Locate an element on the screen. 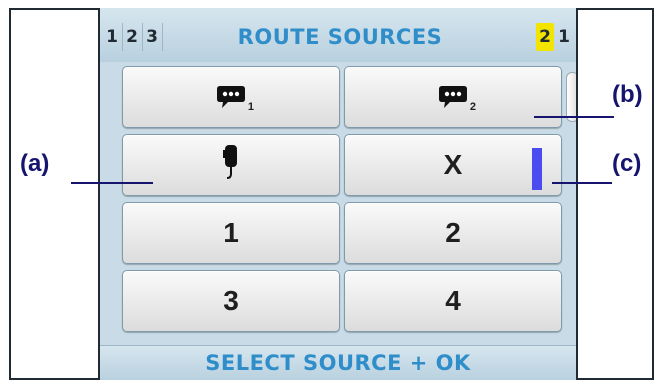 This screenshot has width=667, height=385. callout-label-c: (c) is located at coordinates (627, 163).